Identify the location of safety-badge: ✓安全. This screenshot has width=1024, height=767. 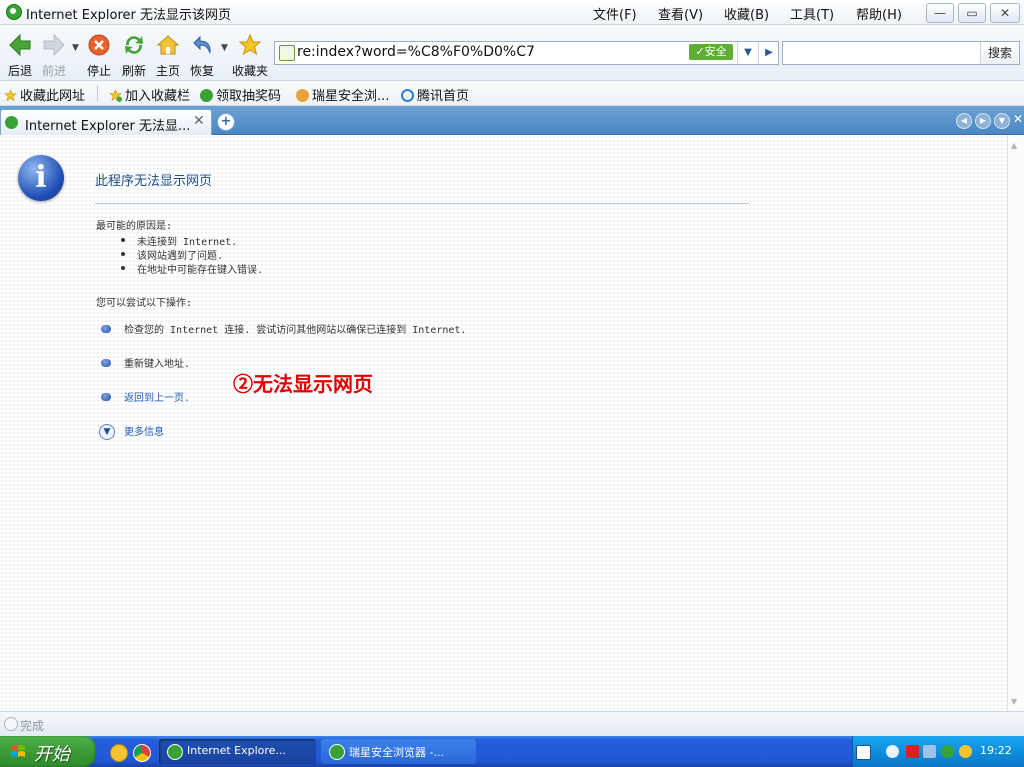
(711, 52).